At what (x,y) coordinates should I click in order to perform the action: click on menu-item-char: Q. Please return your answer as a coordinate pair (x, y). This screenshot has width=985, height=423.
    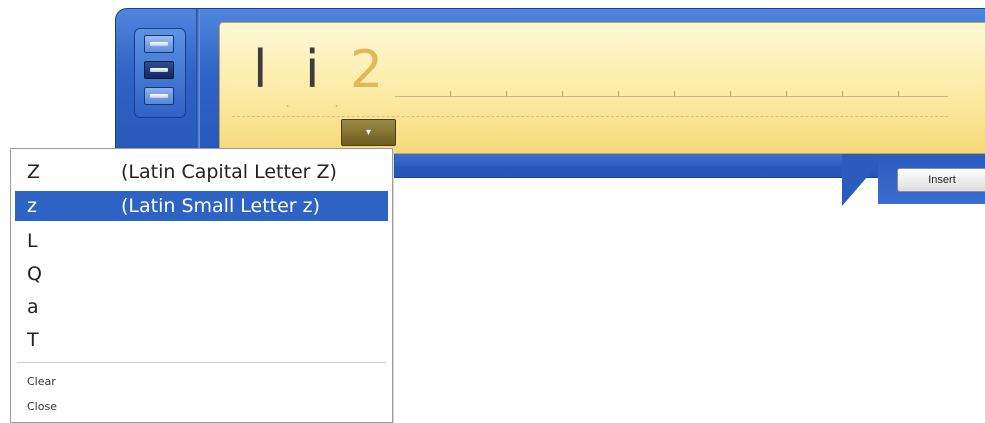
    Looking at the image, I should click on (34, 274).